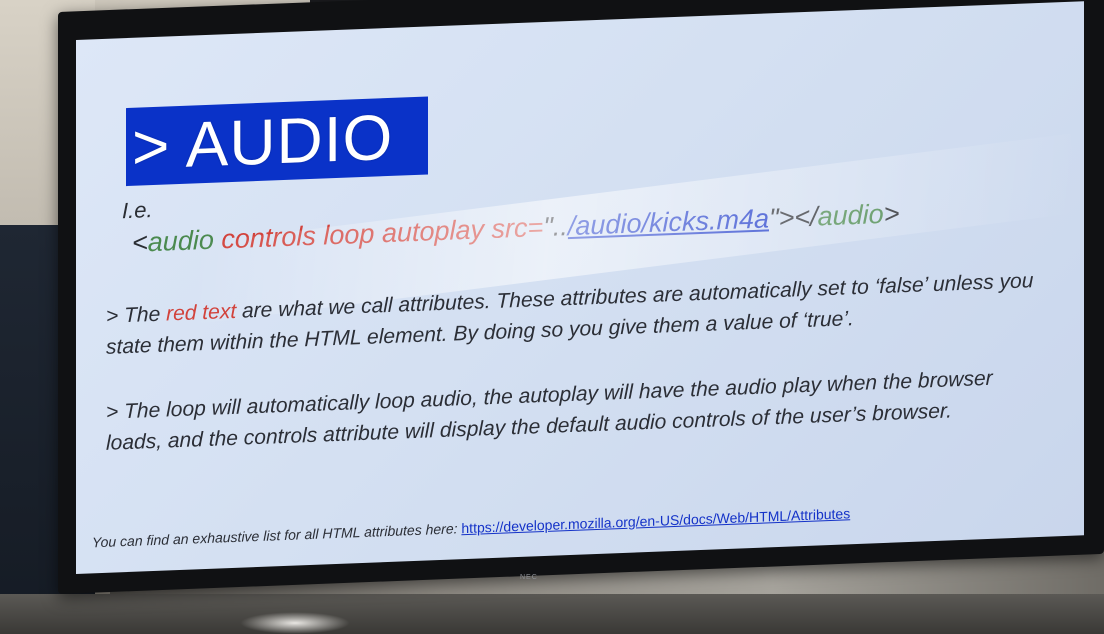  What do you see at coordinates (140, 242) in the screenshot?
I see `code-open-bracket: <` at bounding box center [140, 242].